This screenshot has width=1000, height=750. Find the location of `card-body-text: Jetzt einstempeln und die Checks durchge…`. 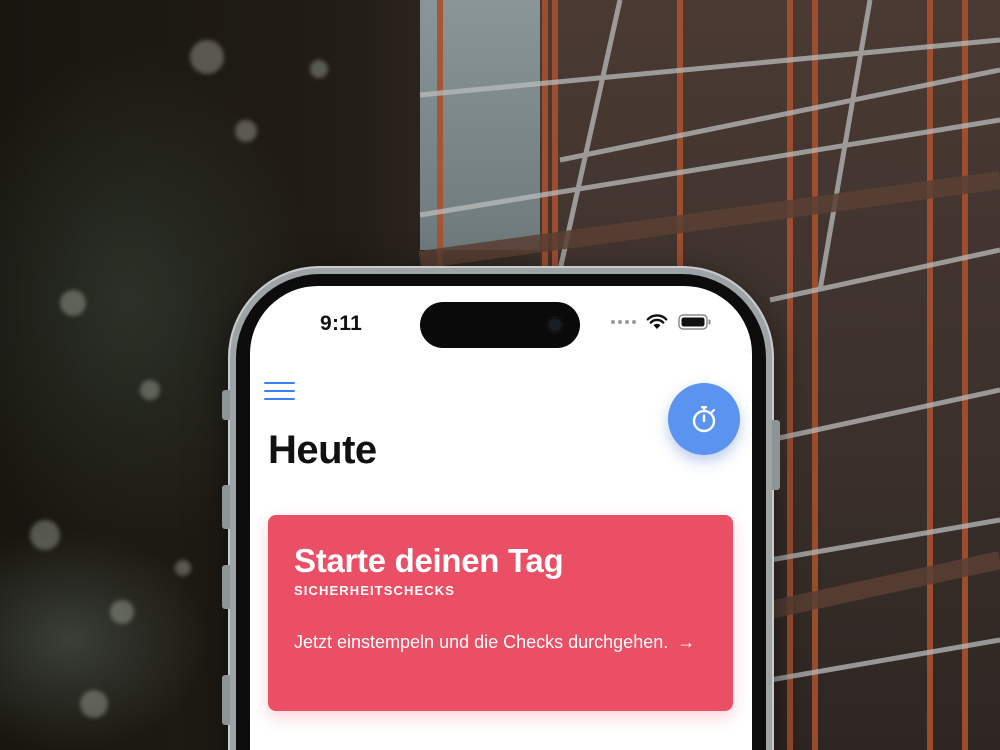

card-body-text: Jetzt einstempeln und die Checks durchge… is located at coordinates (481, 642).